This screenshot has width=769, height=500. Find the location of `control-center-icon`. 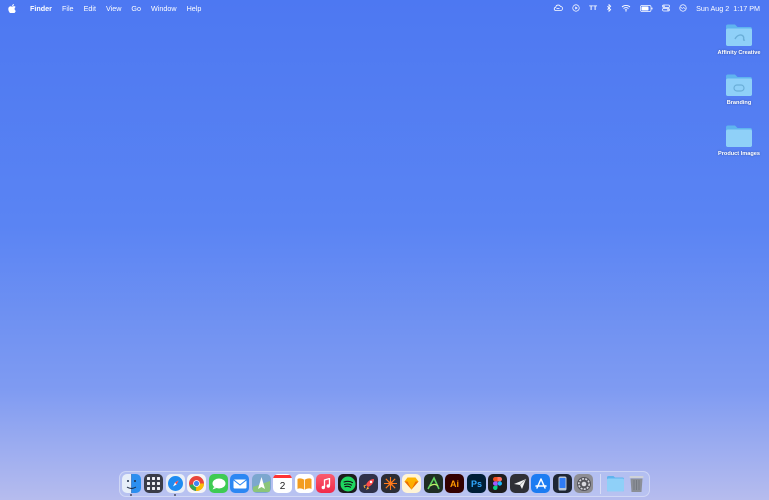

control-center-icon is located at coordinates (666, 8).